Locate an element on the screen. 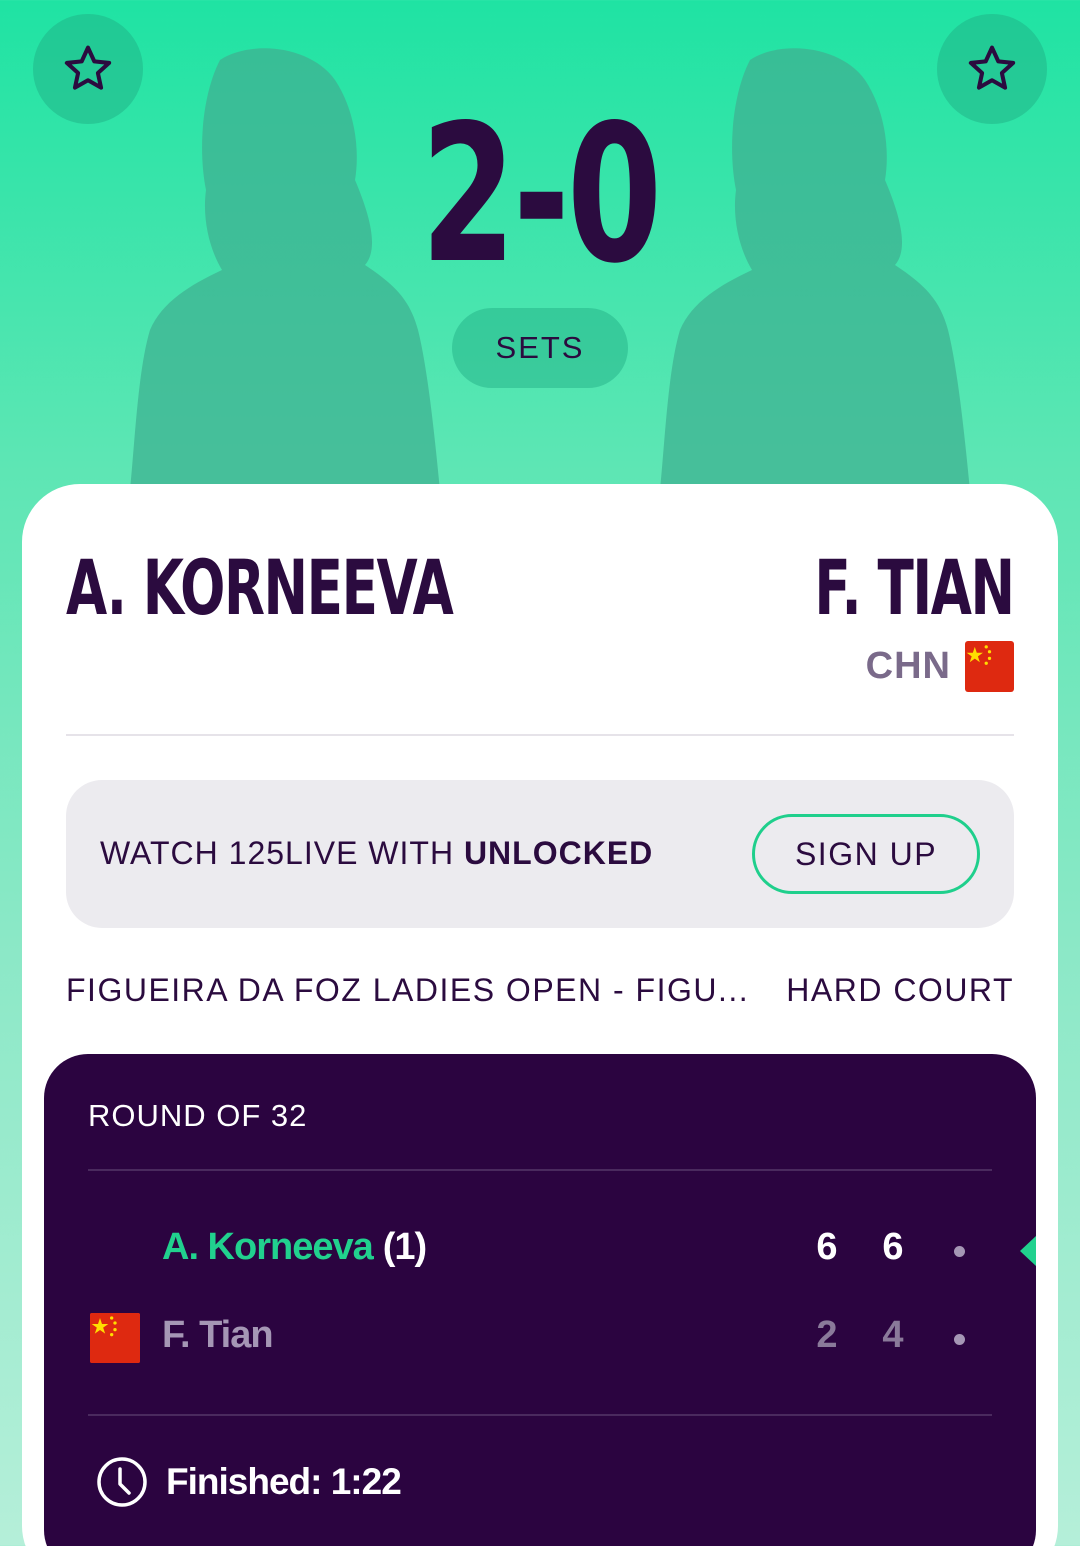 The image size is (1080, 1546). score-unit-badge: SETS is located at coordinates (540, 348).